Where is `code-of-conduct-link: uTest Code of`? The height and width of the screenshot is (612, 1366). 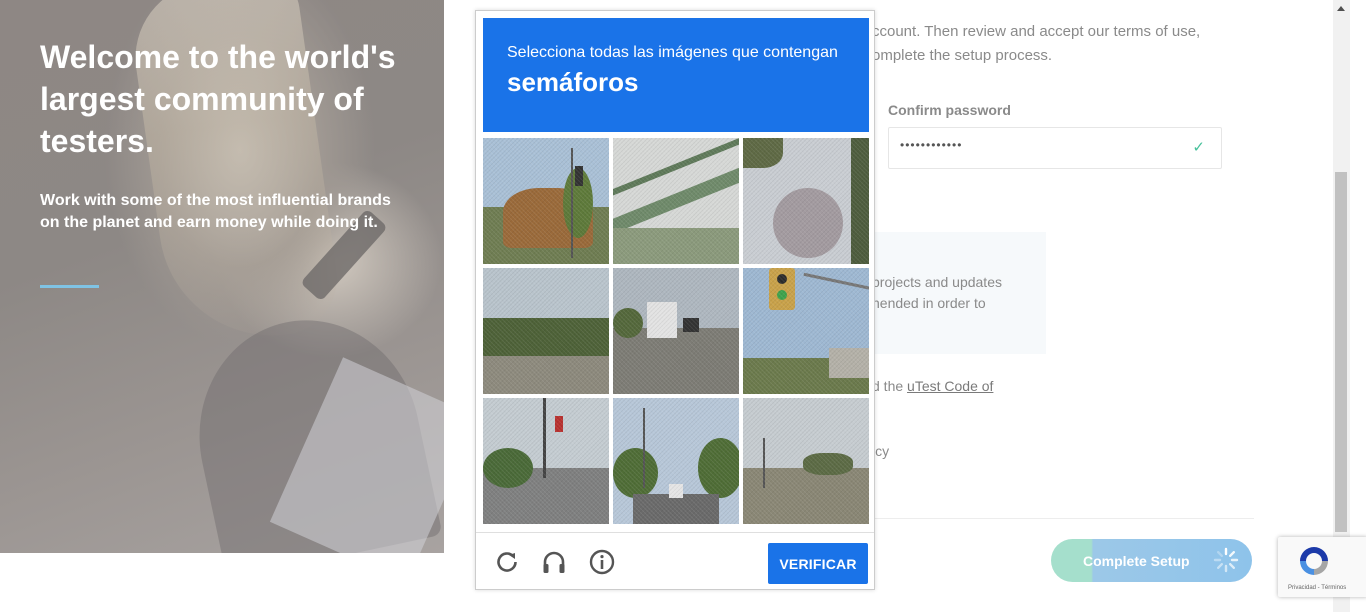
code-of-conduct-link: uTest Code of is located at coordinates (950, 386).